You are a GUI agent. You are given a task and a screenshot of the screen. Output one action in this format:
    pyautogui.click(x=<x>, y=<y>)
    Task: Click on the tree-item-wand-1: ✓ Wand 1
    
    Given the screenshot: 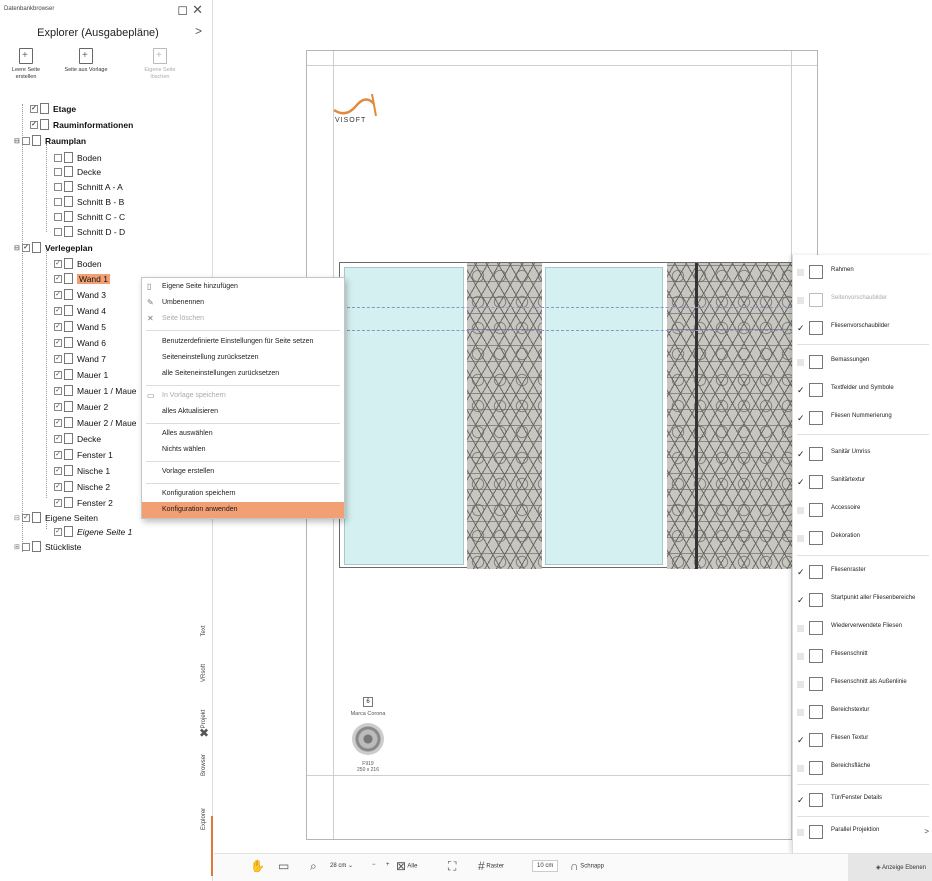 What is the action you would take?
    pyautogui.click(x=82, y=278)
    